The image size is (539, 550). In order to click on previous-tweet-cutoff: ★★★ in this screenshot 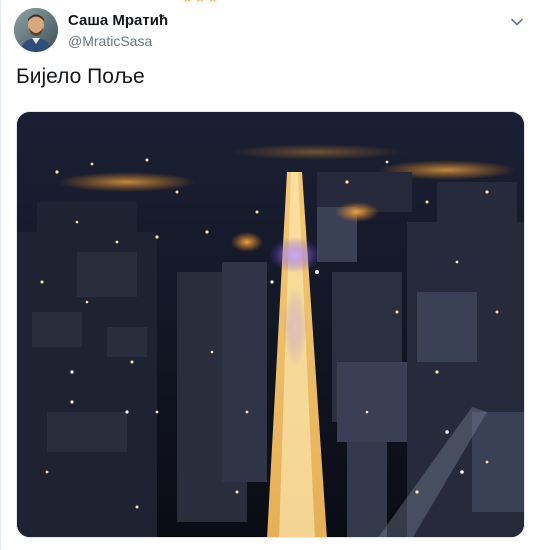, I will do `click(230, 2)`.